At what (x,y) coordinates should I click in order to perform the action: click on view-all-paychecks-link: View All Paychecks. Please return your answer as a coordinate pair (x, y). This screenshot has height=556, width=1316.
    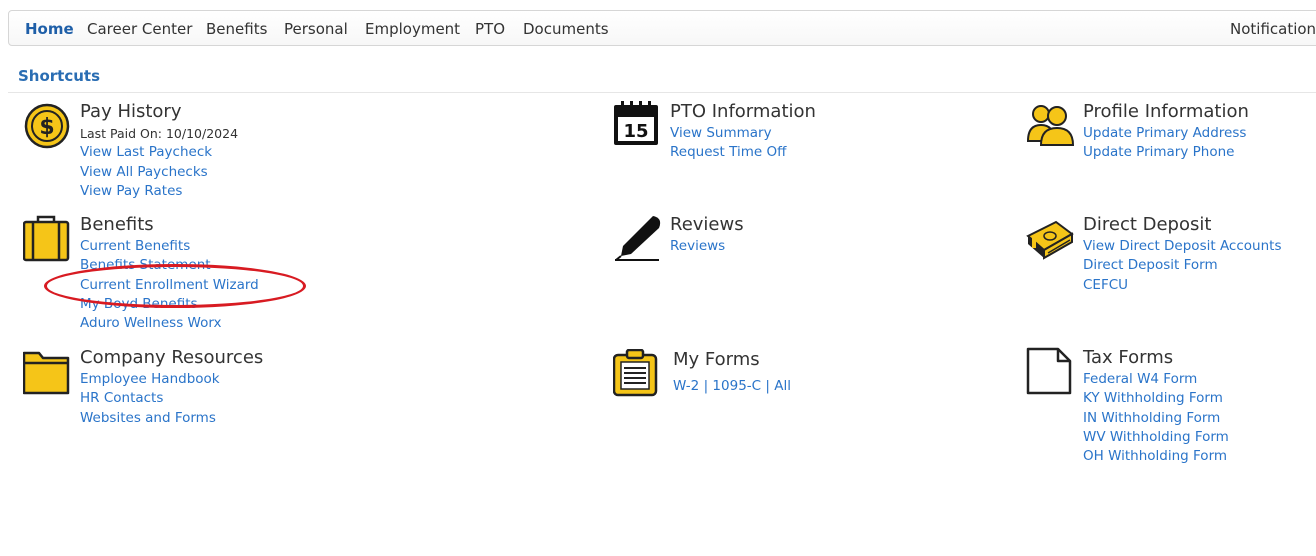
    Looking at the image, I should click on (159, 172).